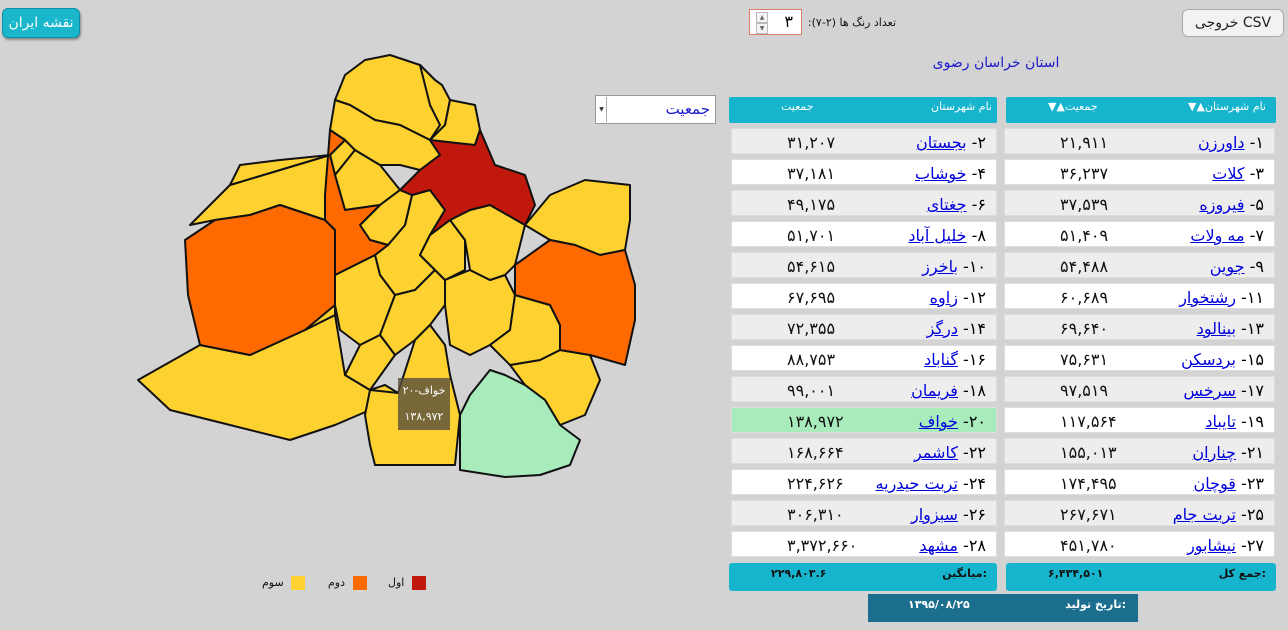 This screenshot has height=630, width=1288. I want to click on district-link: فیروزه, so click(1221, 204).